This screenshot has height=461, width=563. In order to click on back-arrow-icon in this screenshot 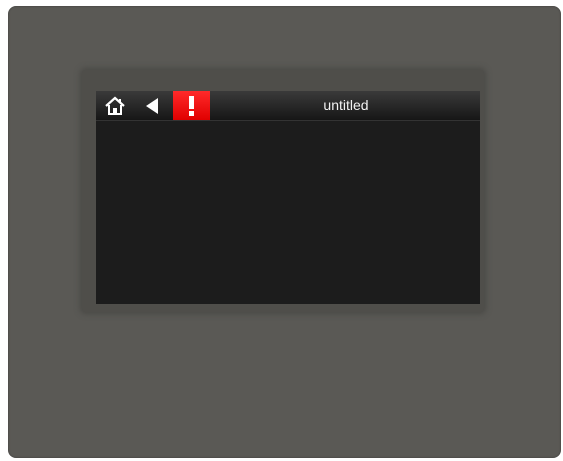, I will do `click(152, 106)`.